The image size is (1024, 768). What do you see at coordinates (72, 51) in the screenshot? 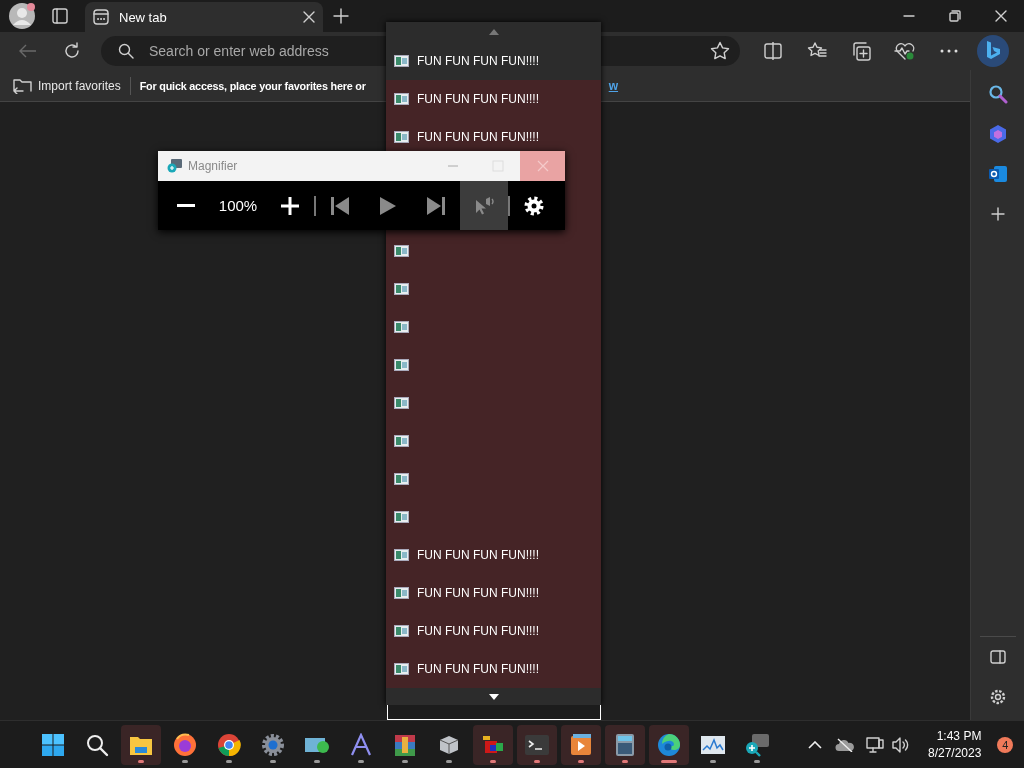
I see `refresh-icon` at bounding box center [72, 51].